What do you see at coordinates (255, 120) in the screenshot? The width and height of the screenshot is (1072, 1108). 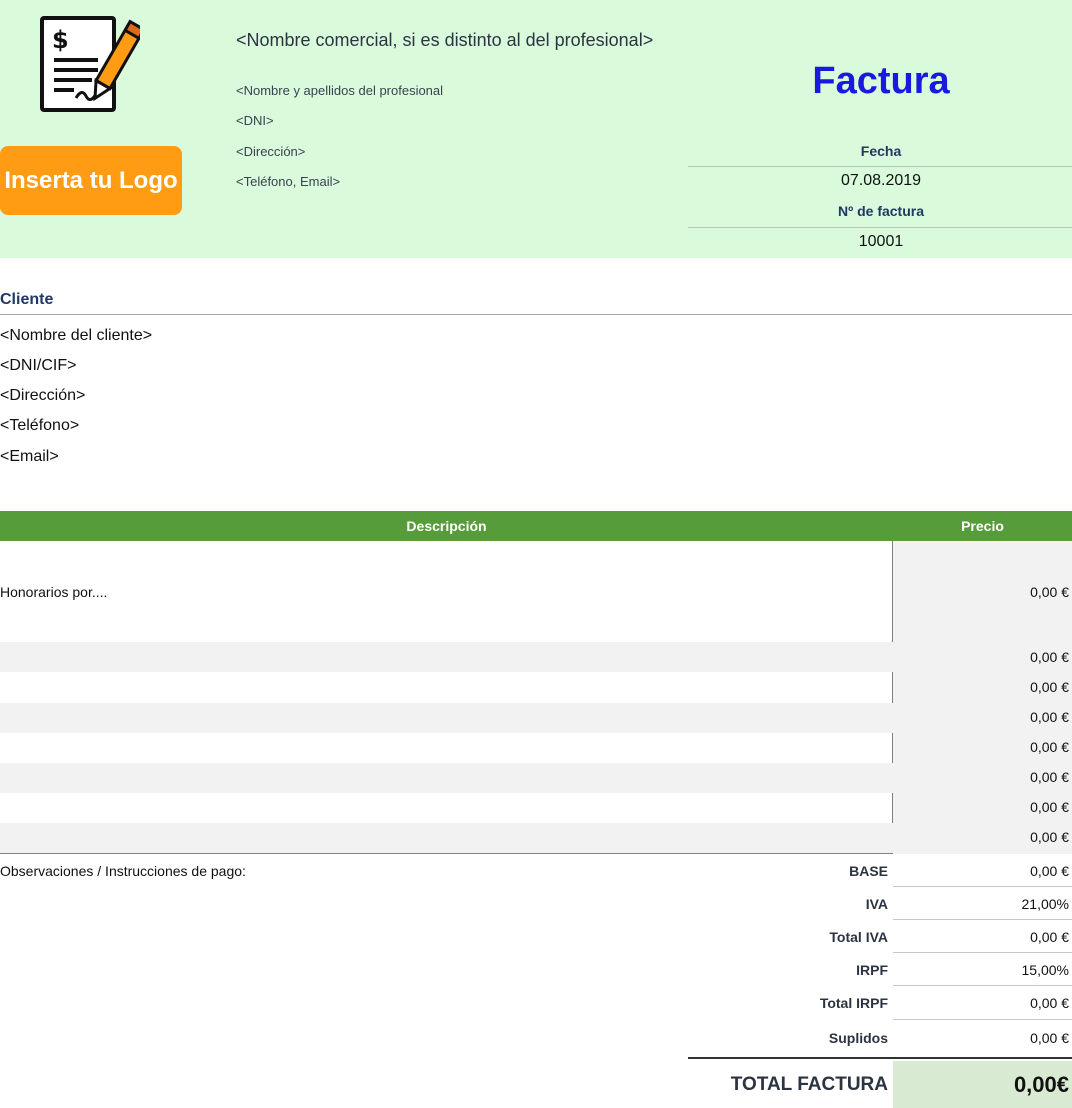 I see `professional-dni: <DNI>` at bounding box center [255, 120].